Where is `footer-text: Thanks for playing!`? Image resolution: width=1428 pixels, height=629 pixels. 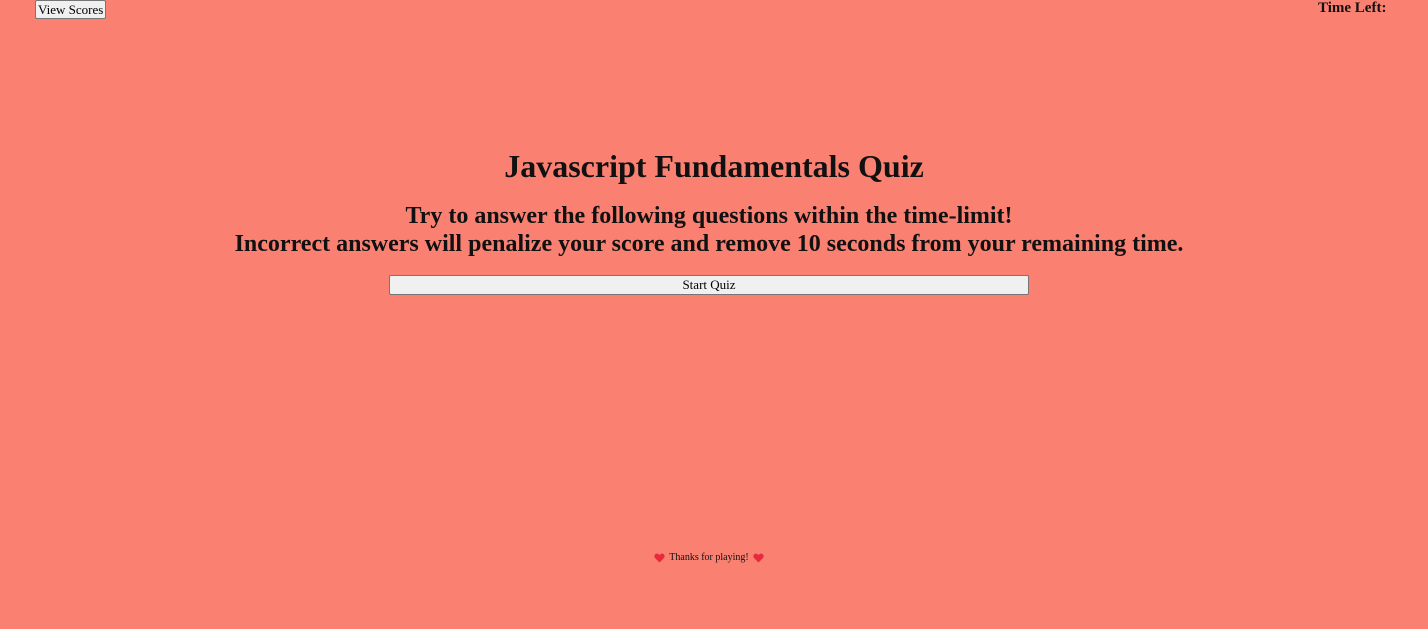
footer-text: Thanks for playing! is located at coordinates (709, 557).